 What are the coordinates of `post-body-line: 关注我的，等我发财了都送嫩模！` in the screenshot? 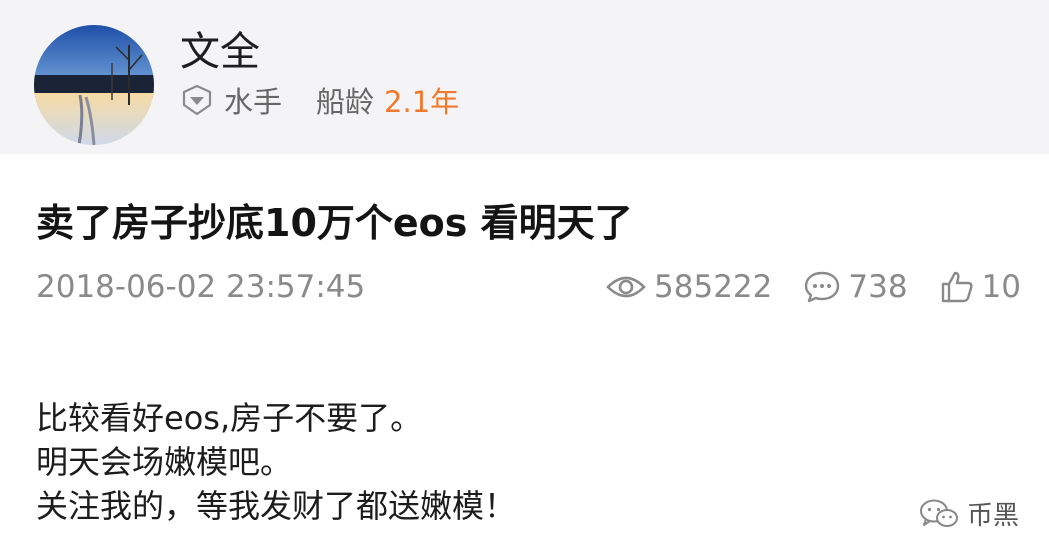 It's located at (276, 506).